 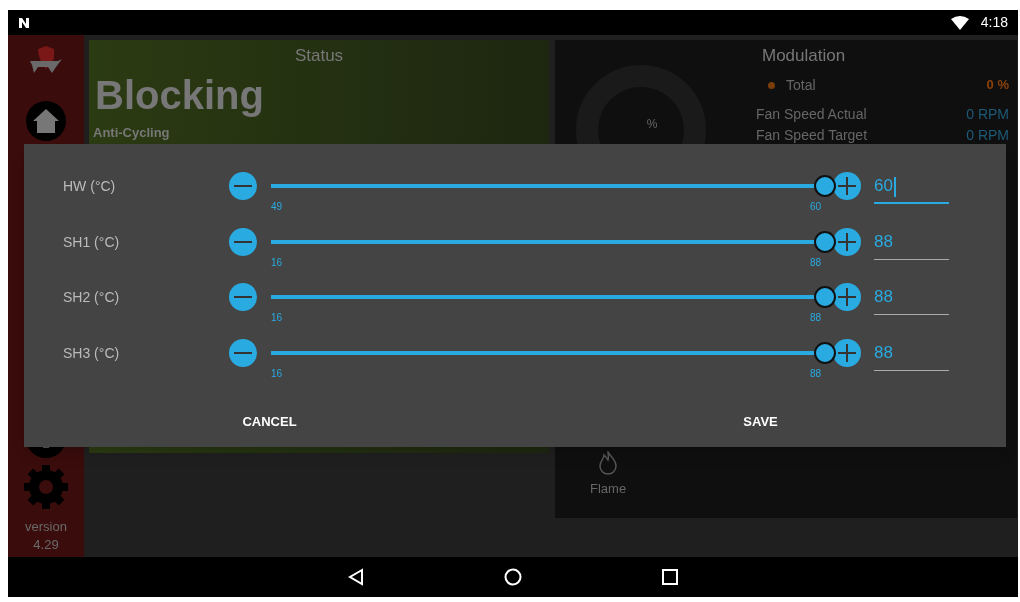 What do you see at coordinates (994, 22) in the screenshot?
I see `clock-text: 4:18` at bounding box center [994, 22].